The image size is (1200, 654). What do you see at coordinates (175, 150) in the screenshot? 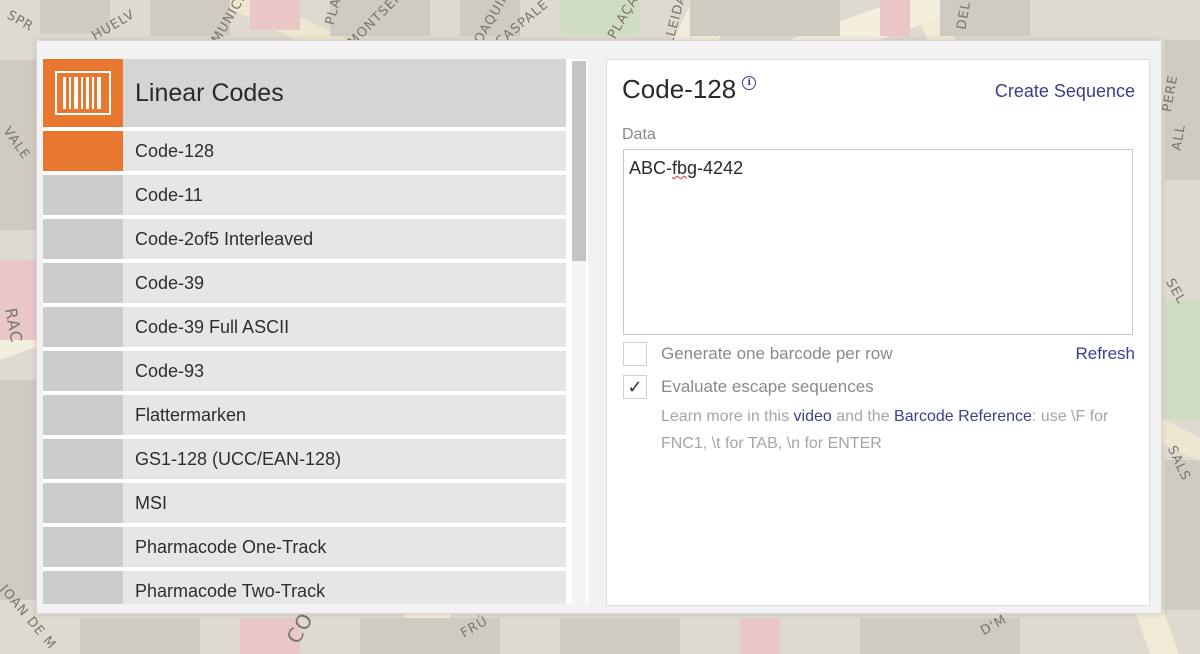
I see `symbology-label: Code-128` at bounding box center [175, 150].